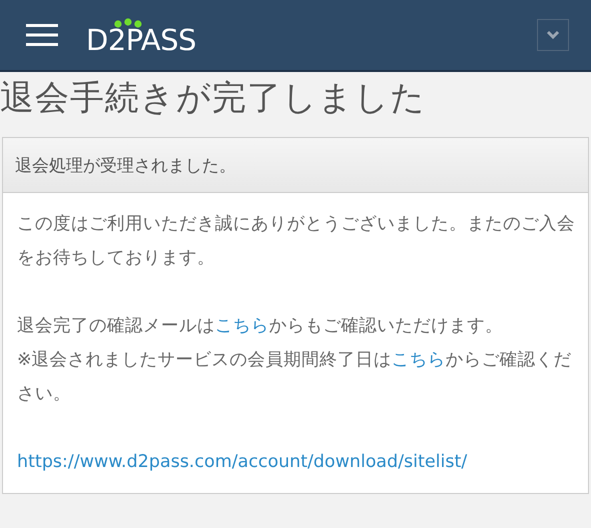 This screenshot has height=528, width=591. I want to click on page-title: 退会手続きが完了しました, so click(213, 98).